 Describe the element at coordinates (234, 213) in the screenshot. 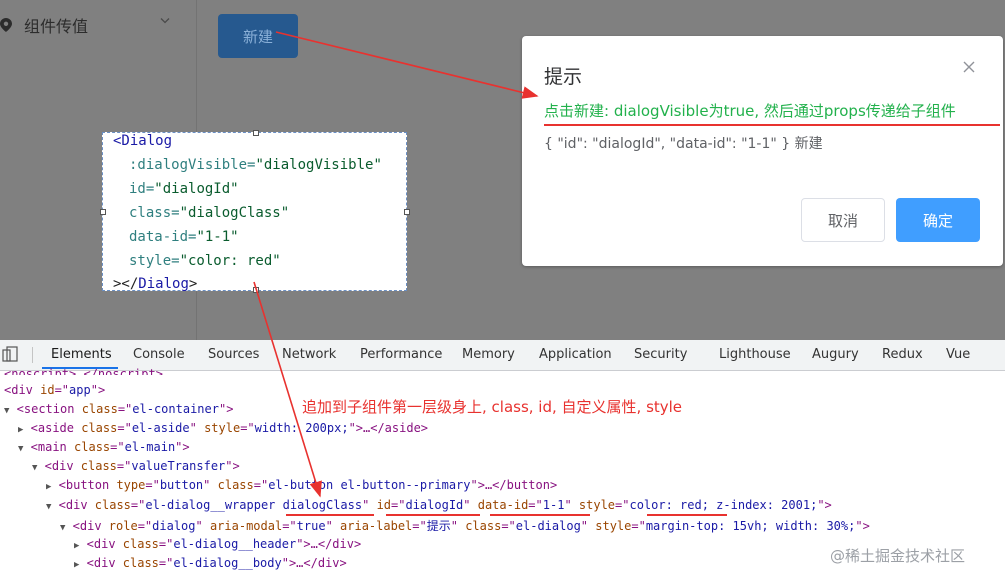

I see `code-value: "dialogClass"` at that location.